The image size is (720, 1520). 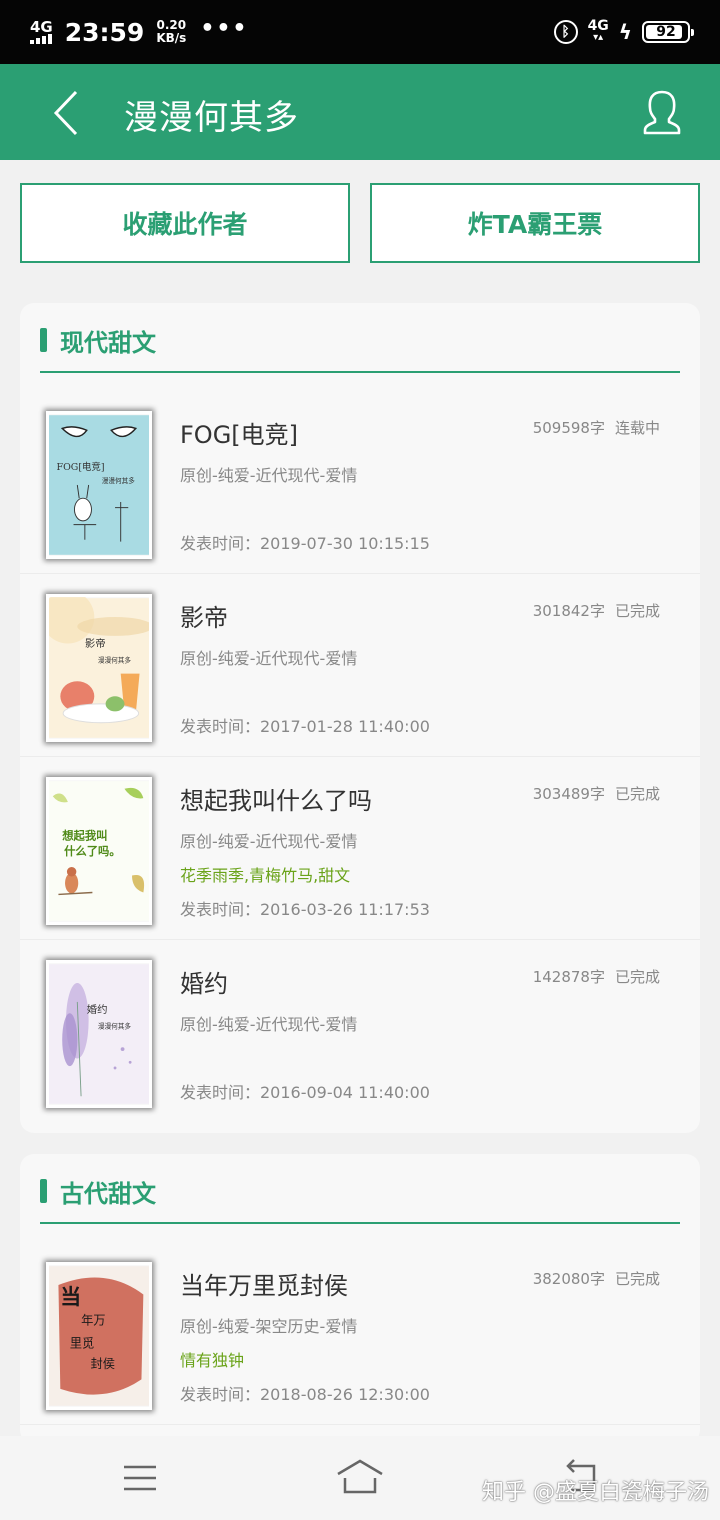 What do you see at coordinates (625, 32) in the screenshot?
I see `charging-icon: ϟ` at bounding box center [625, 32].